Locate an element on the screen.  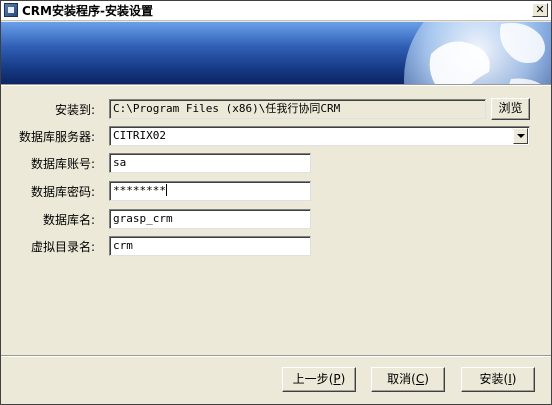
cancel-button: 取消(C) is located at coordinates (408, 379).